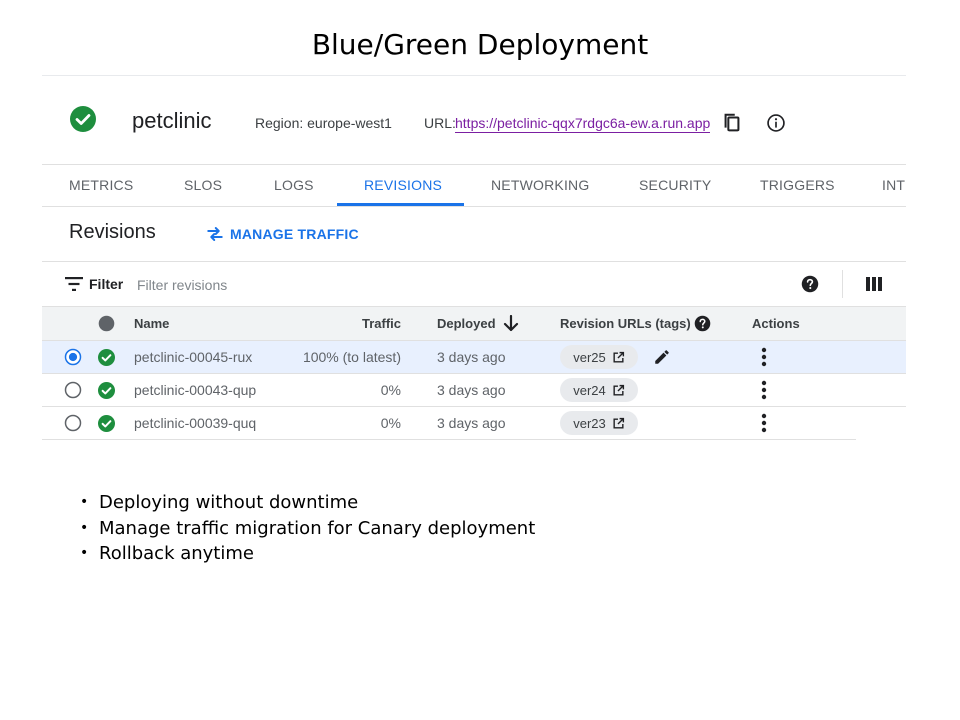 The height and width of the screenshot is (720, 960). What do you see at coordinates (106, 323) in the screenshot?
I see `status-column-icon` at bounding box center [106, 323].